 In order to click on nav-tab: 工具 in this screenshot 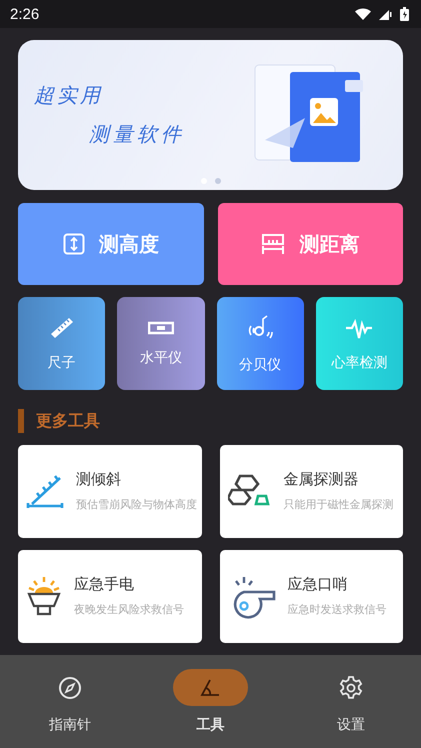, I will do `click(210, 701)`.